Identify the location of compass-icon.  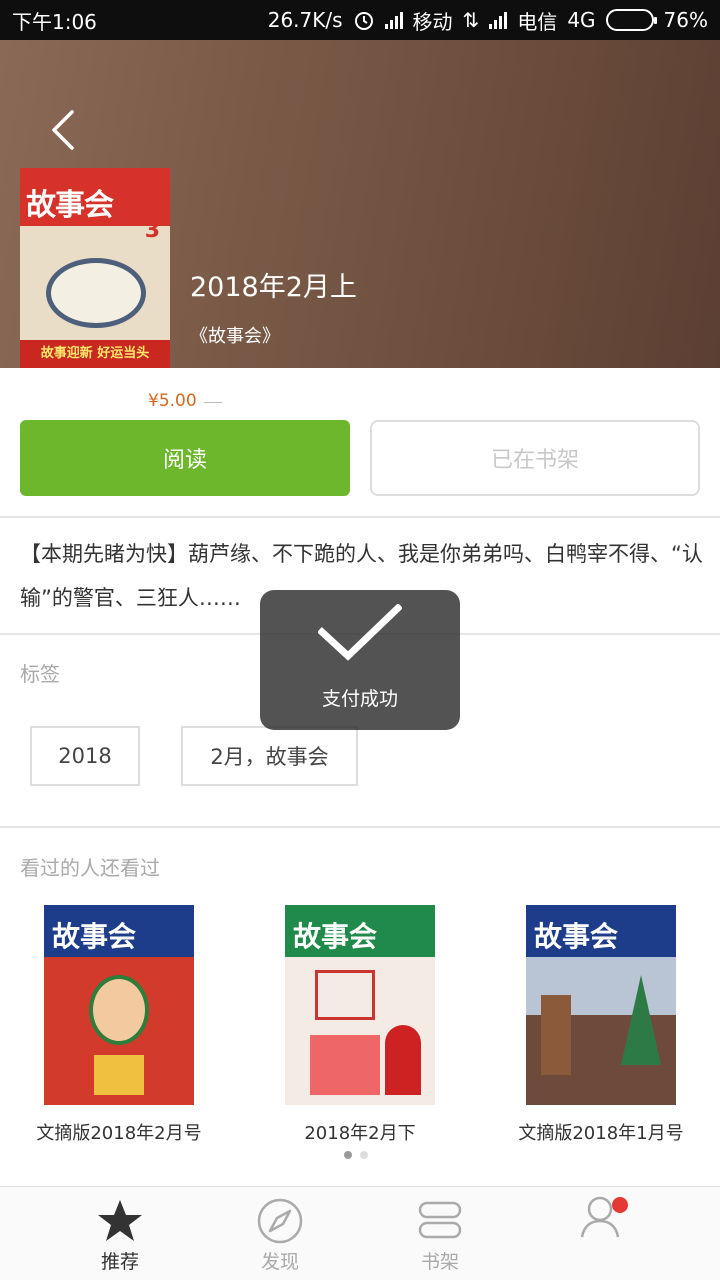
(280, 1221).